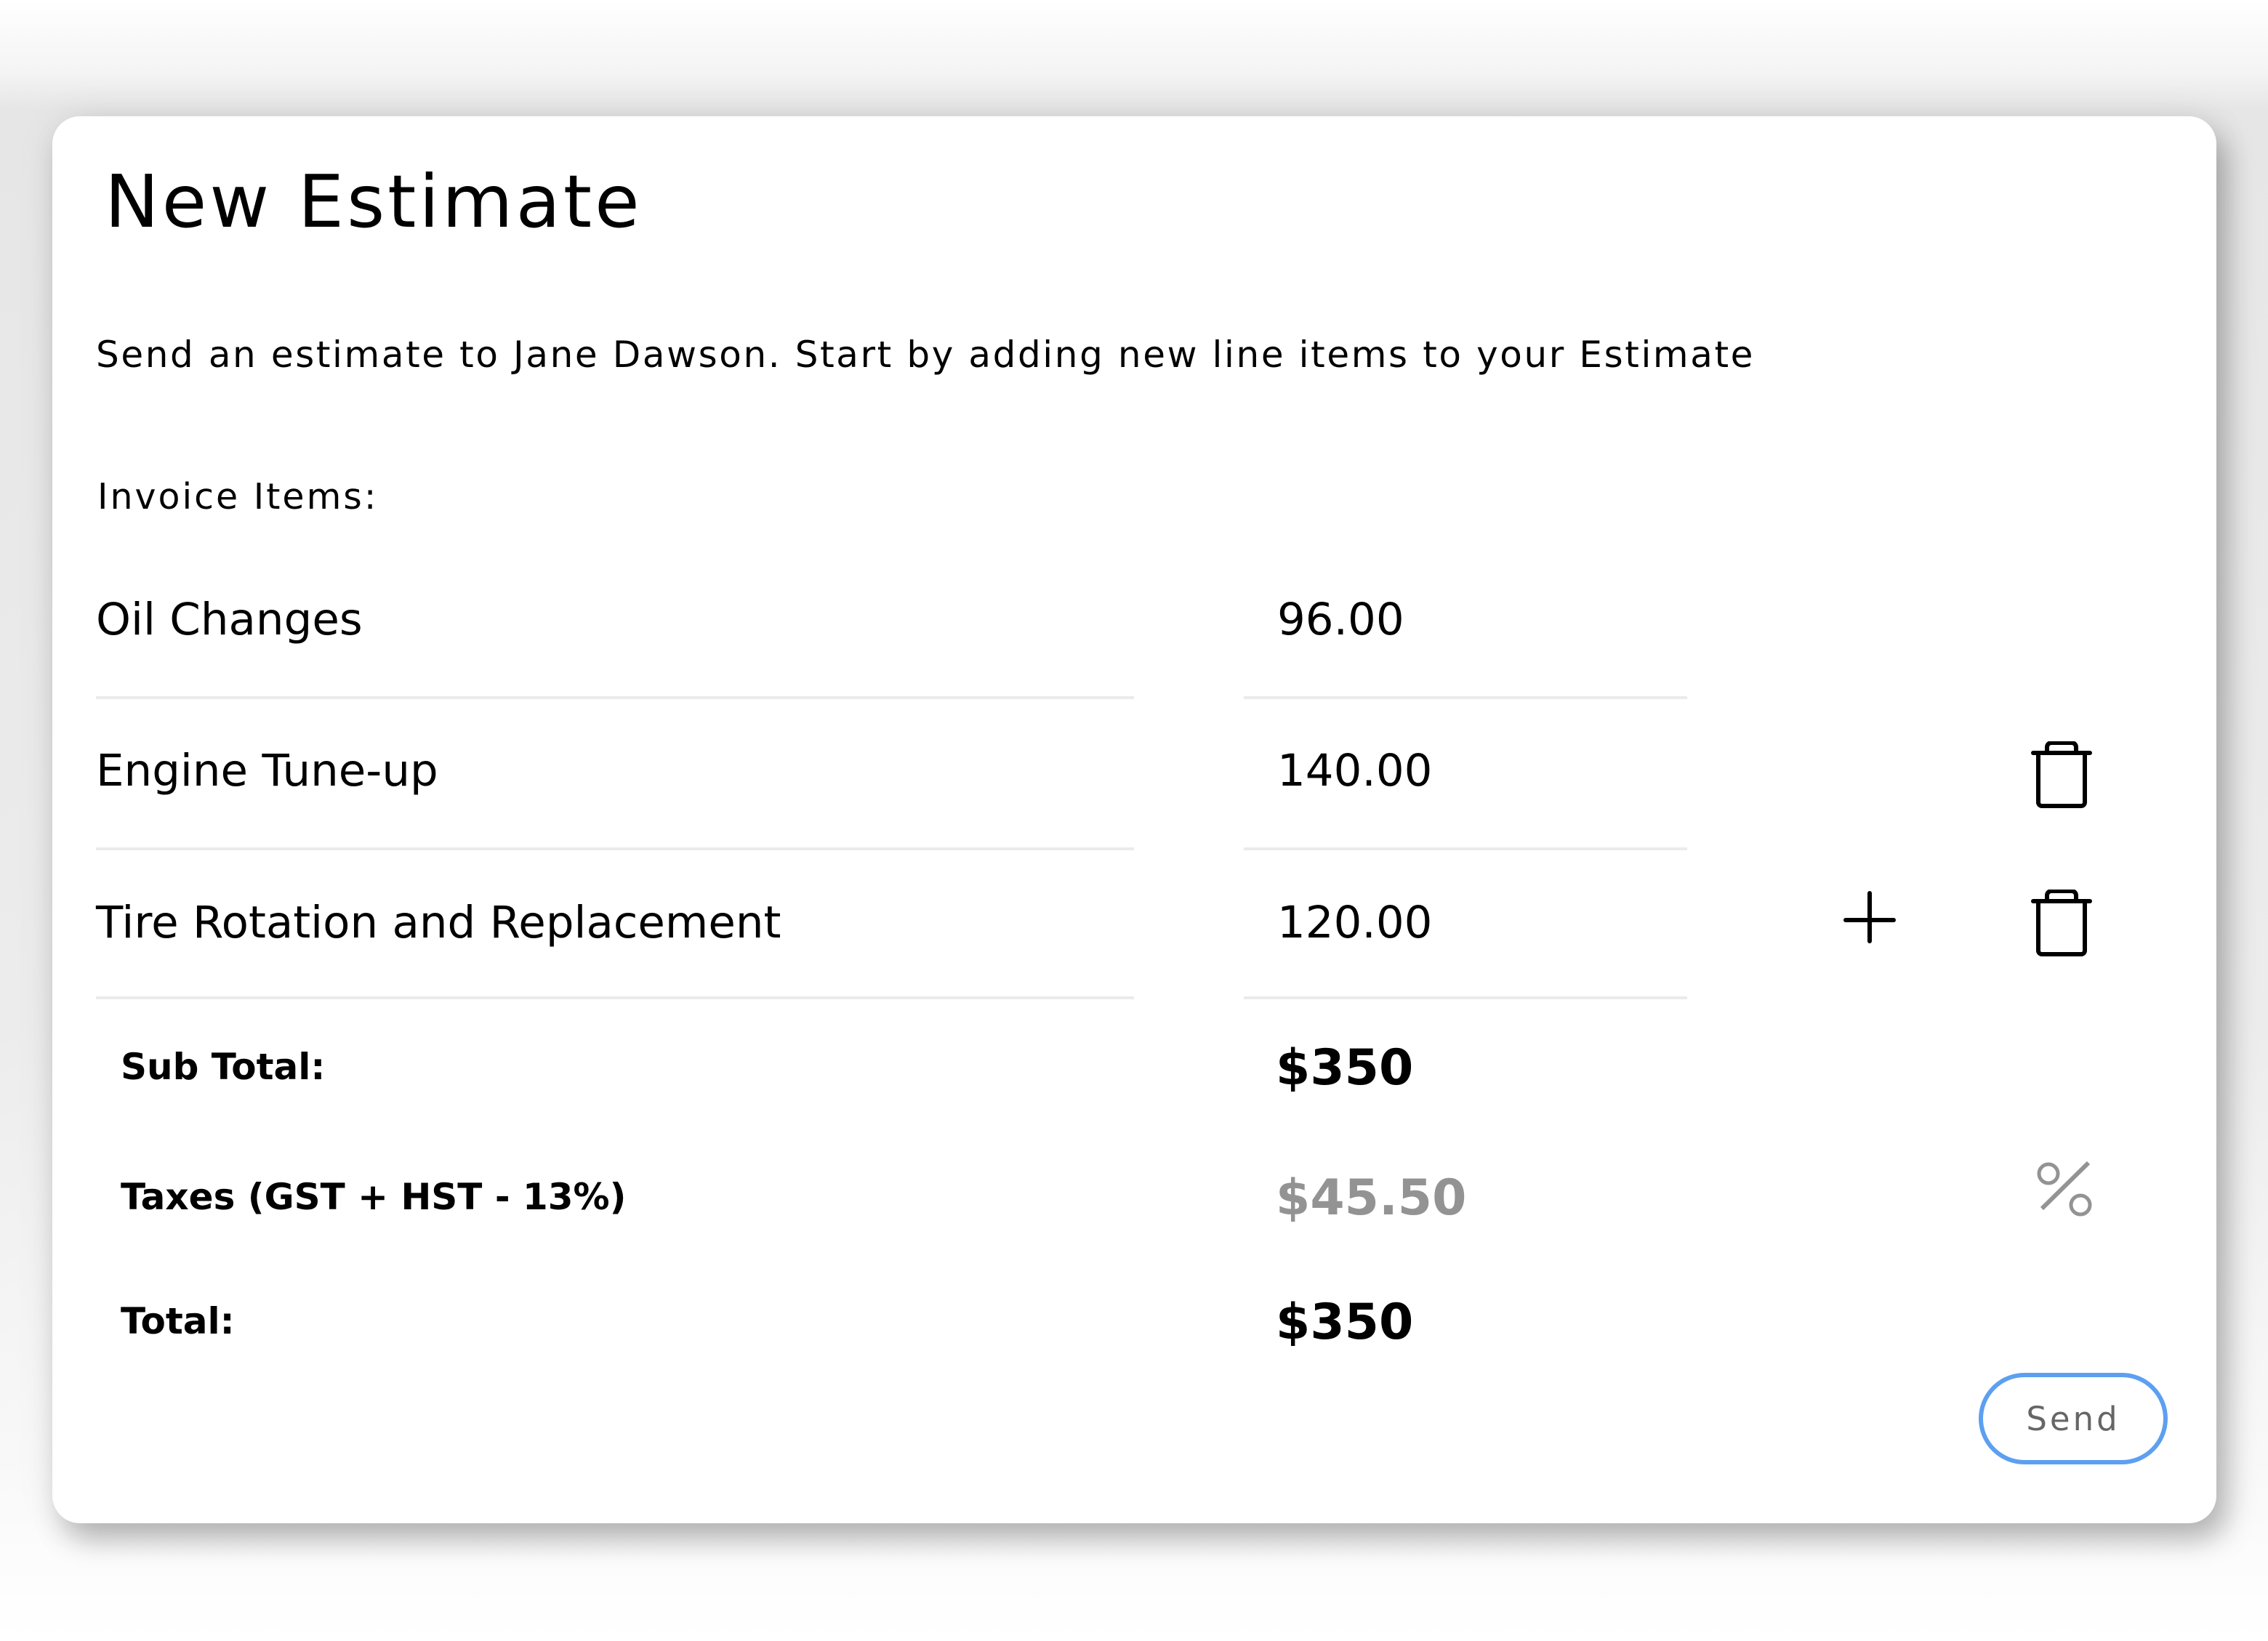  What do you see at coordinates (1340, 620) in the screenshot?
I see `item-amount-input: 96.00` at bounding box center [1340, 620].